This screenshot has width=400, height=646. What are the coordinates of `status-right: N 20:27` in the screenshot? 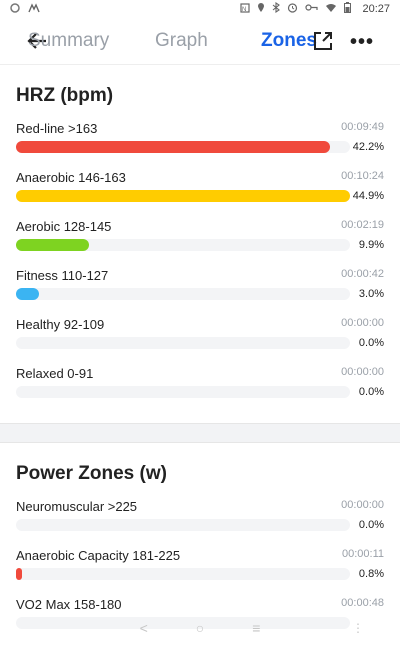 It's located at (315, 8).